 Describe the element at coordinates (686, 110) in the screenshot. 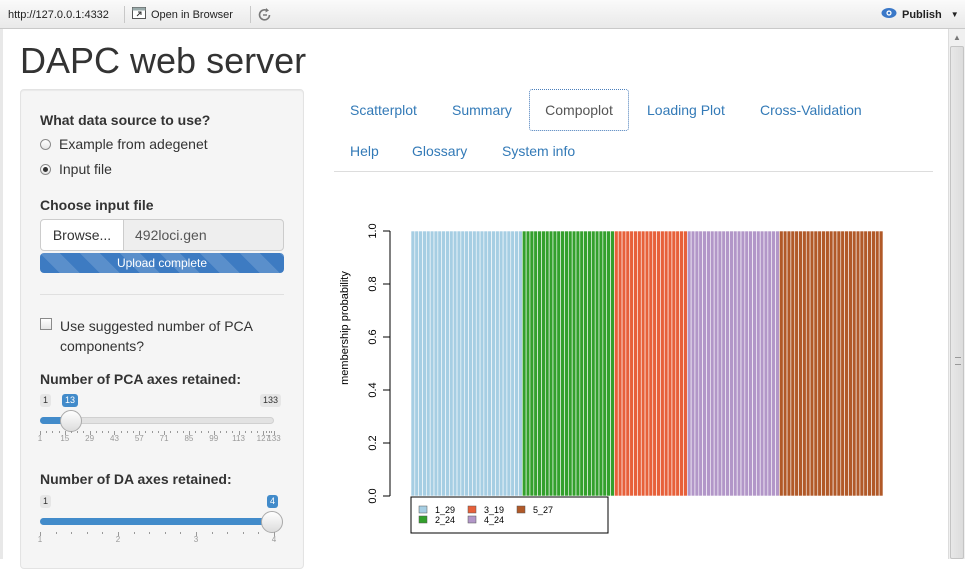

I see `tab-loading-plot: Loading Plot` at that location.